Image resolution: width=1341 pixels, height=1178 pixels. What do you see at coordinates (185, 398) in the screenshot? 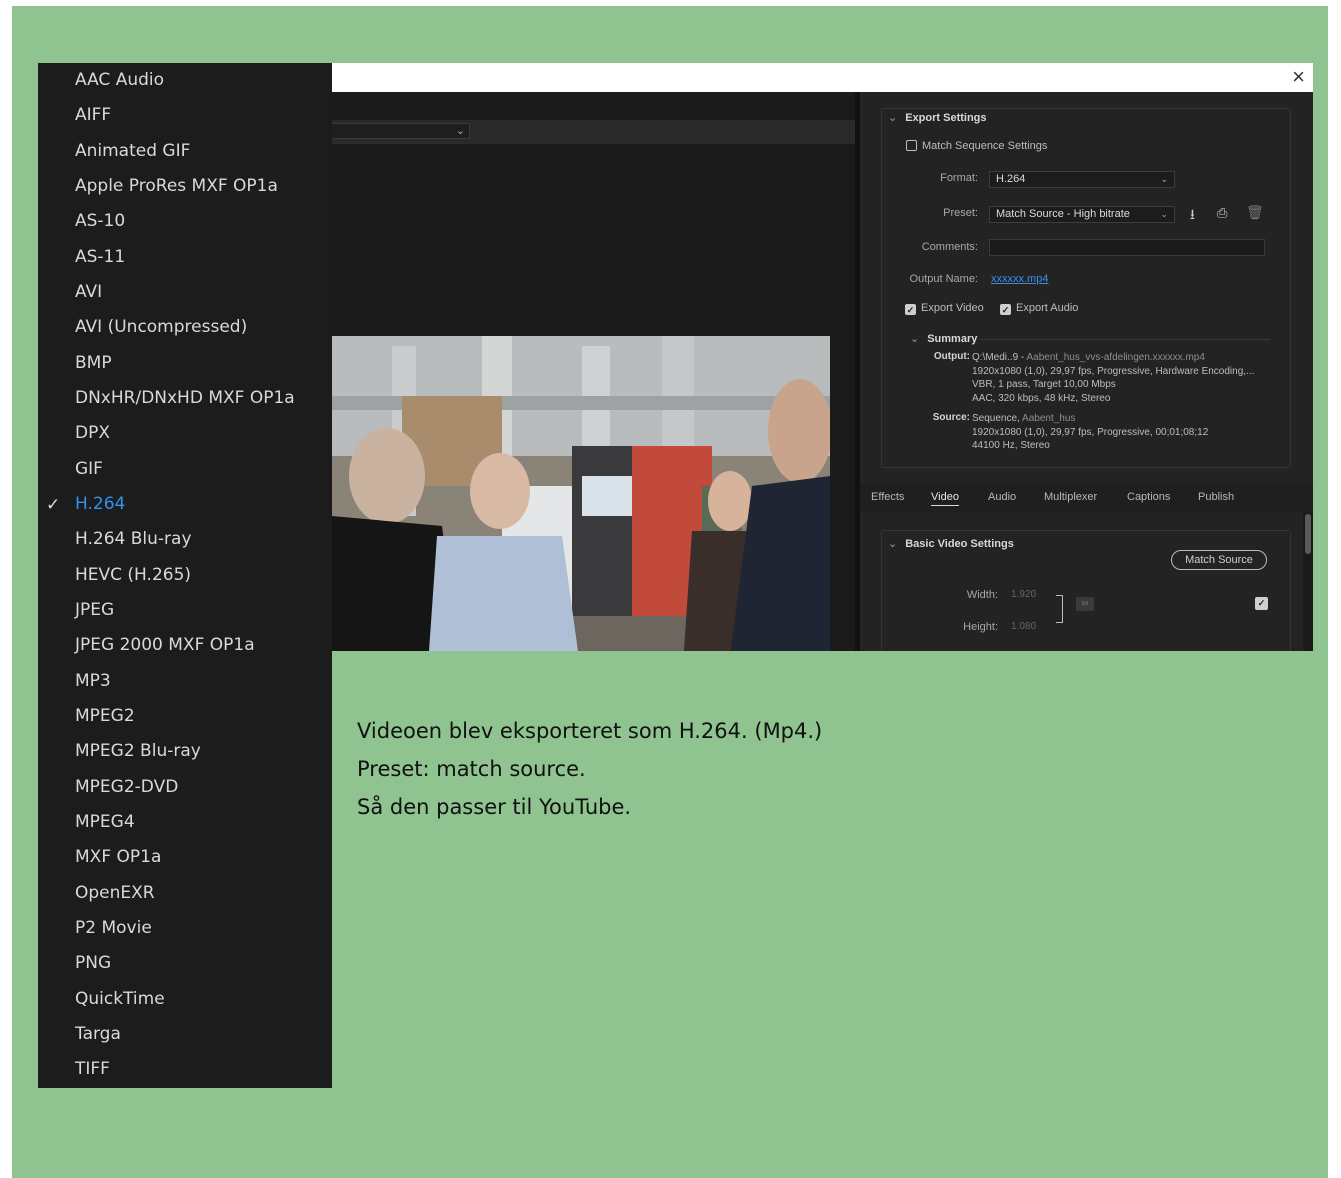
I see `menu-item-dnxhr: DNxHR/DNxHD MXF OP1a` at bounding box center [185, 398].